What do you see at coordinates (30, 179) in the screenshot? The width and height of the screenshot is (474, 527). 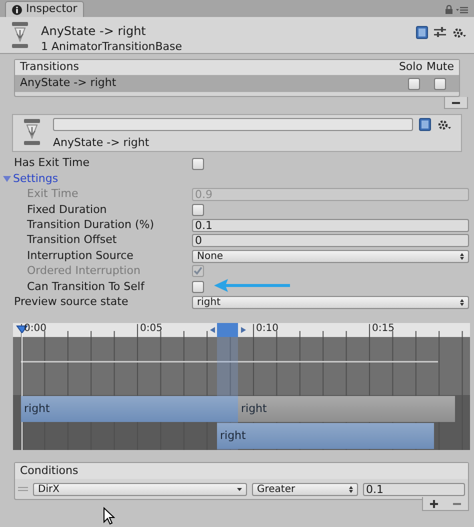 I see `settings-foldout: Settings` at bounding box center [30, 179].